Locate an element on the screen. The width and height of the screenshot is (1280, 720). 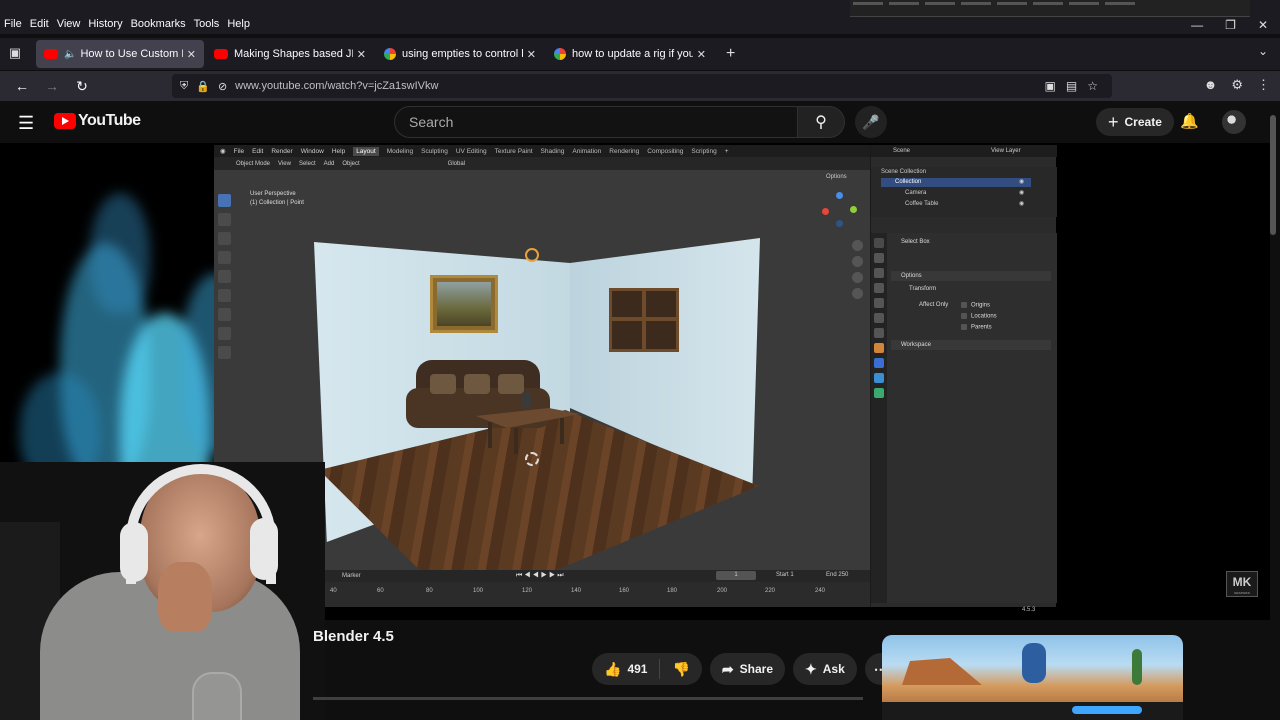
menu-edit: Edit is located at coordinates (39, 24).